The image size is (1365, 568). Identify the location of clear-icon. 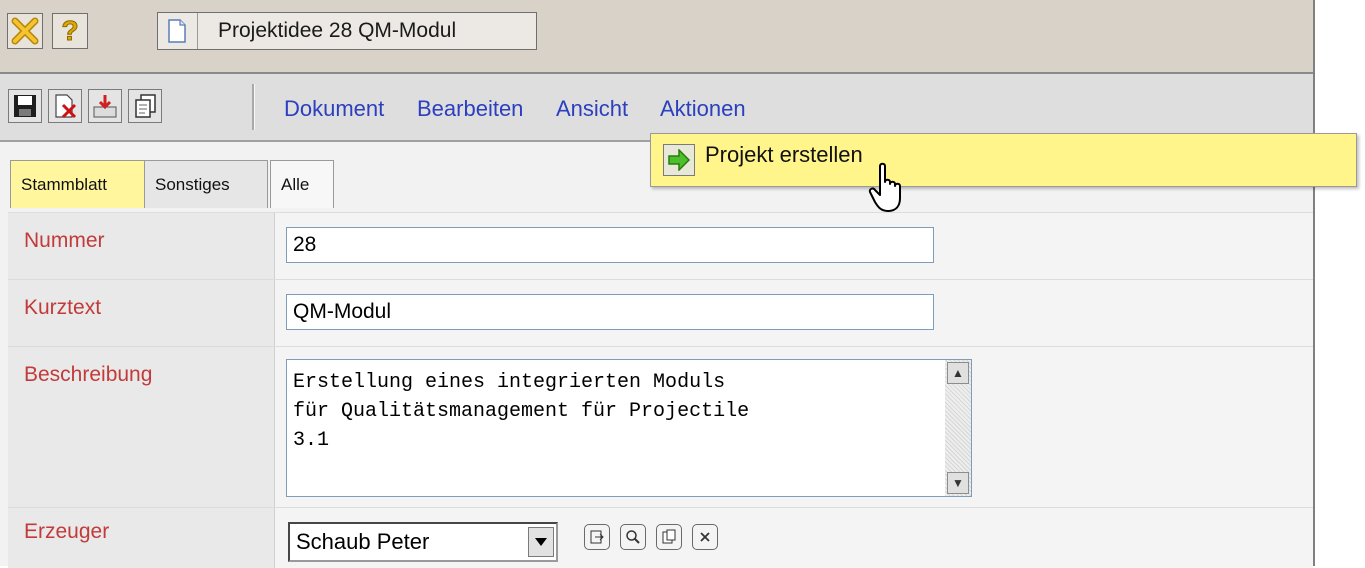
(705, 537).